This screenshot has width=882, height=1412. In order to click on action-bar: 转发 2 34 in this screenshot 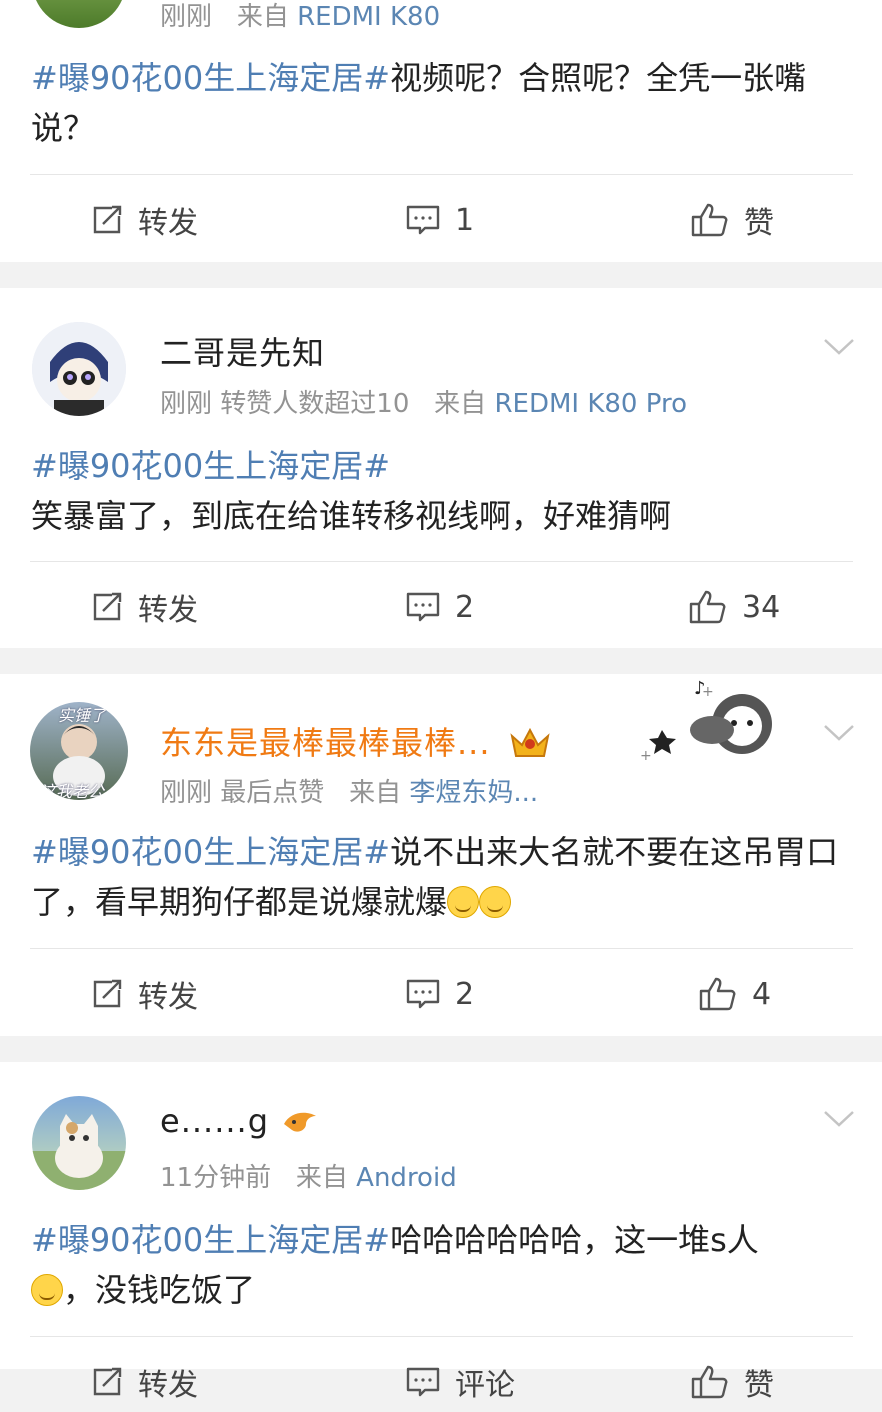, I will do `click(441, 607)`.